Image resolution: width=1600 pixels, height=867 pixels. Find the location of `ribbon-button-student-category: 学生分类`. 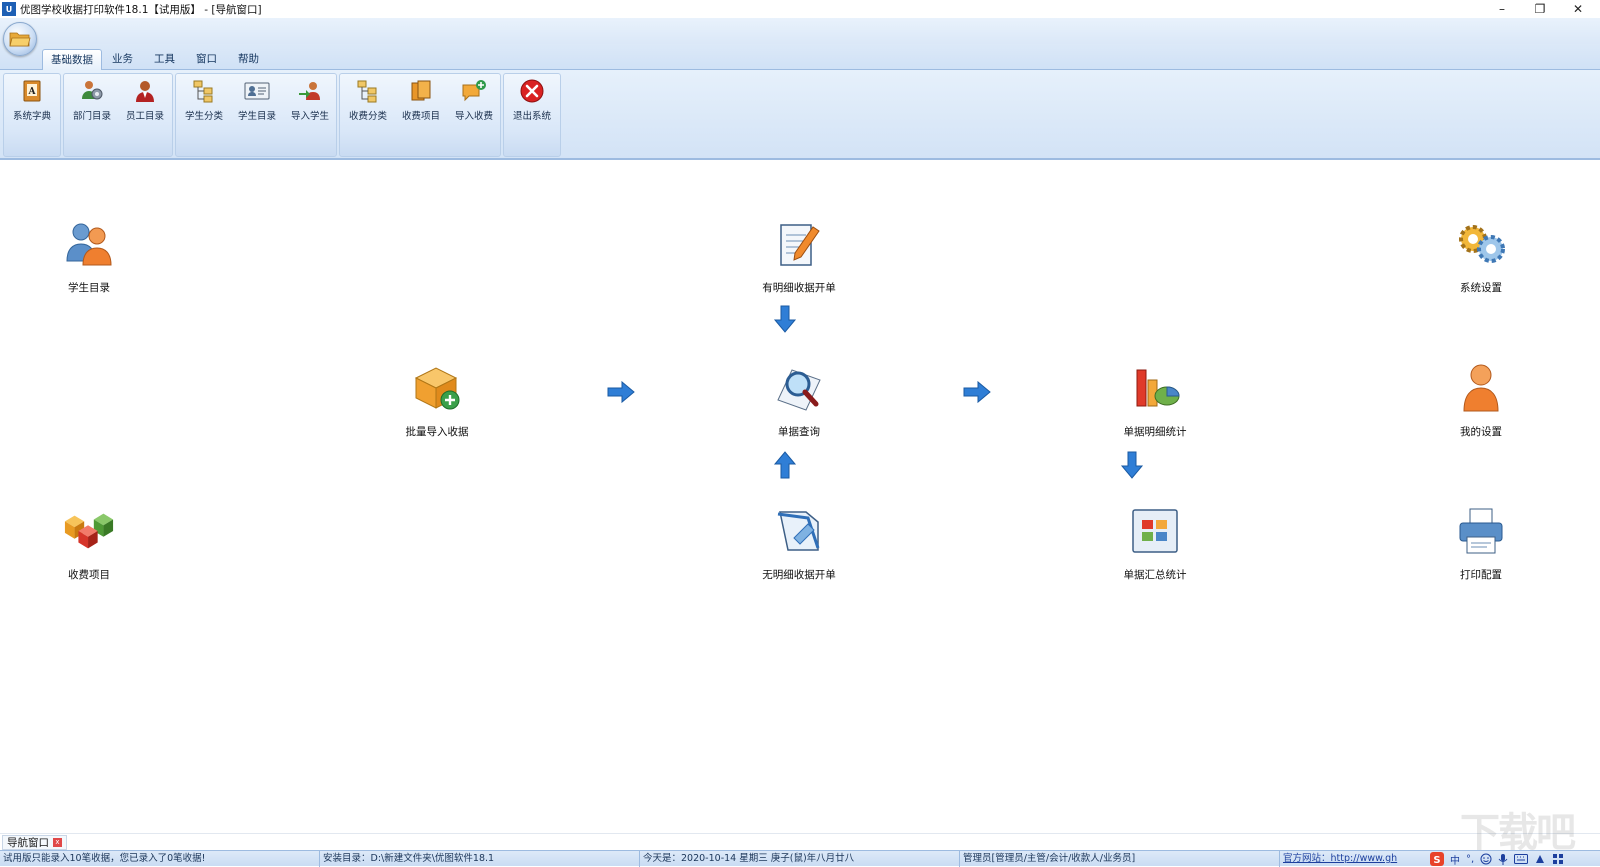

ribbon-button-student-category: 学生分类 is located at coordinates (204, 103).